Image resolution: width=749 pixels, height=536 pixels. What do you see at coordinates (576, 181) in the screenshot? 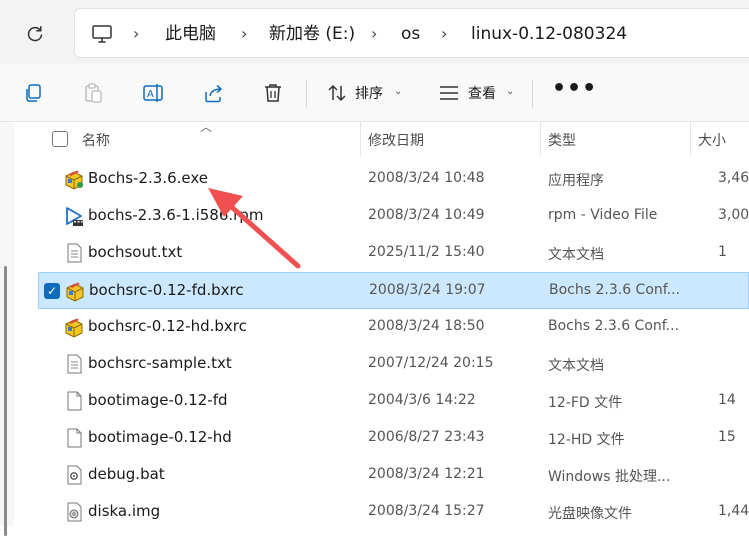
I see `file-type: 应用程序` at bounding box center [576, 181].